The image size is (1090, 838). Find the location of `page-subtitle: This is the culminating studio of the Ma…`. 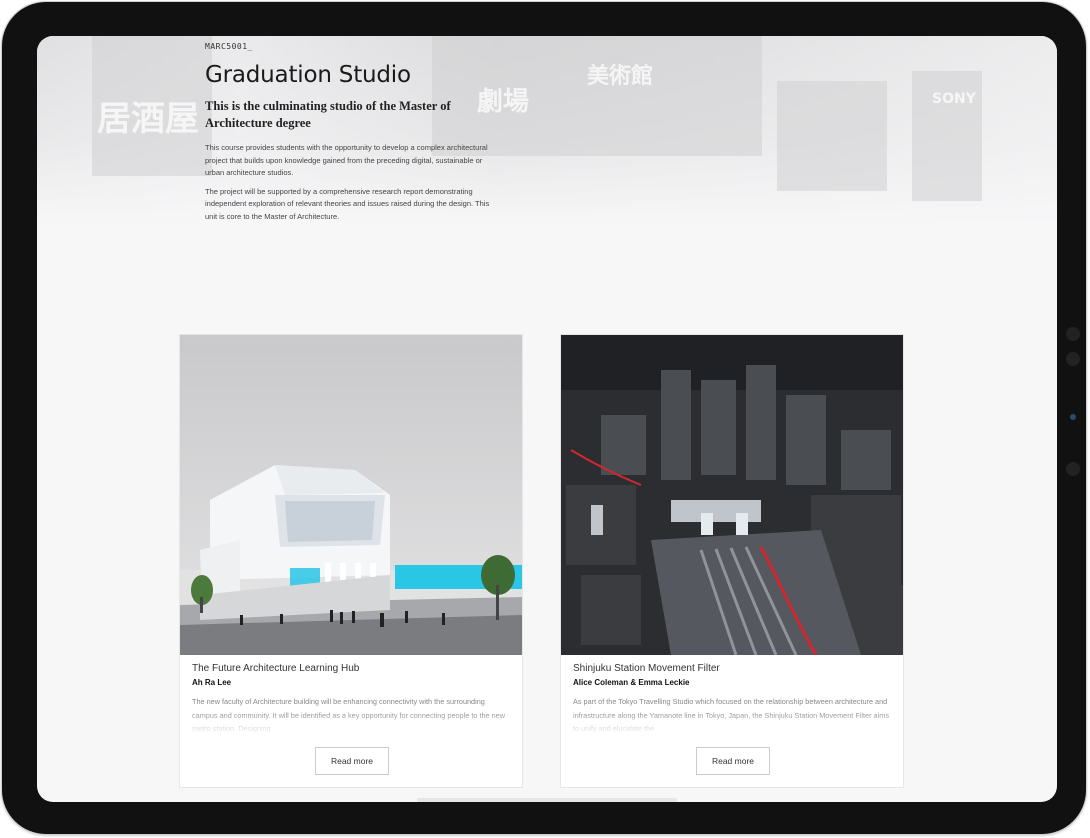

page-subtitle: This is the culminating studio of the Ma… is located at coordinates (328, 114).